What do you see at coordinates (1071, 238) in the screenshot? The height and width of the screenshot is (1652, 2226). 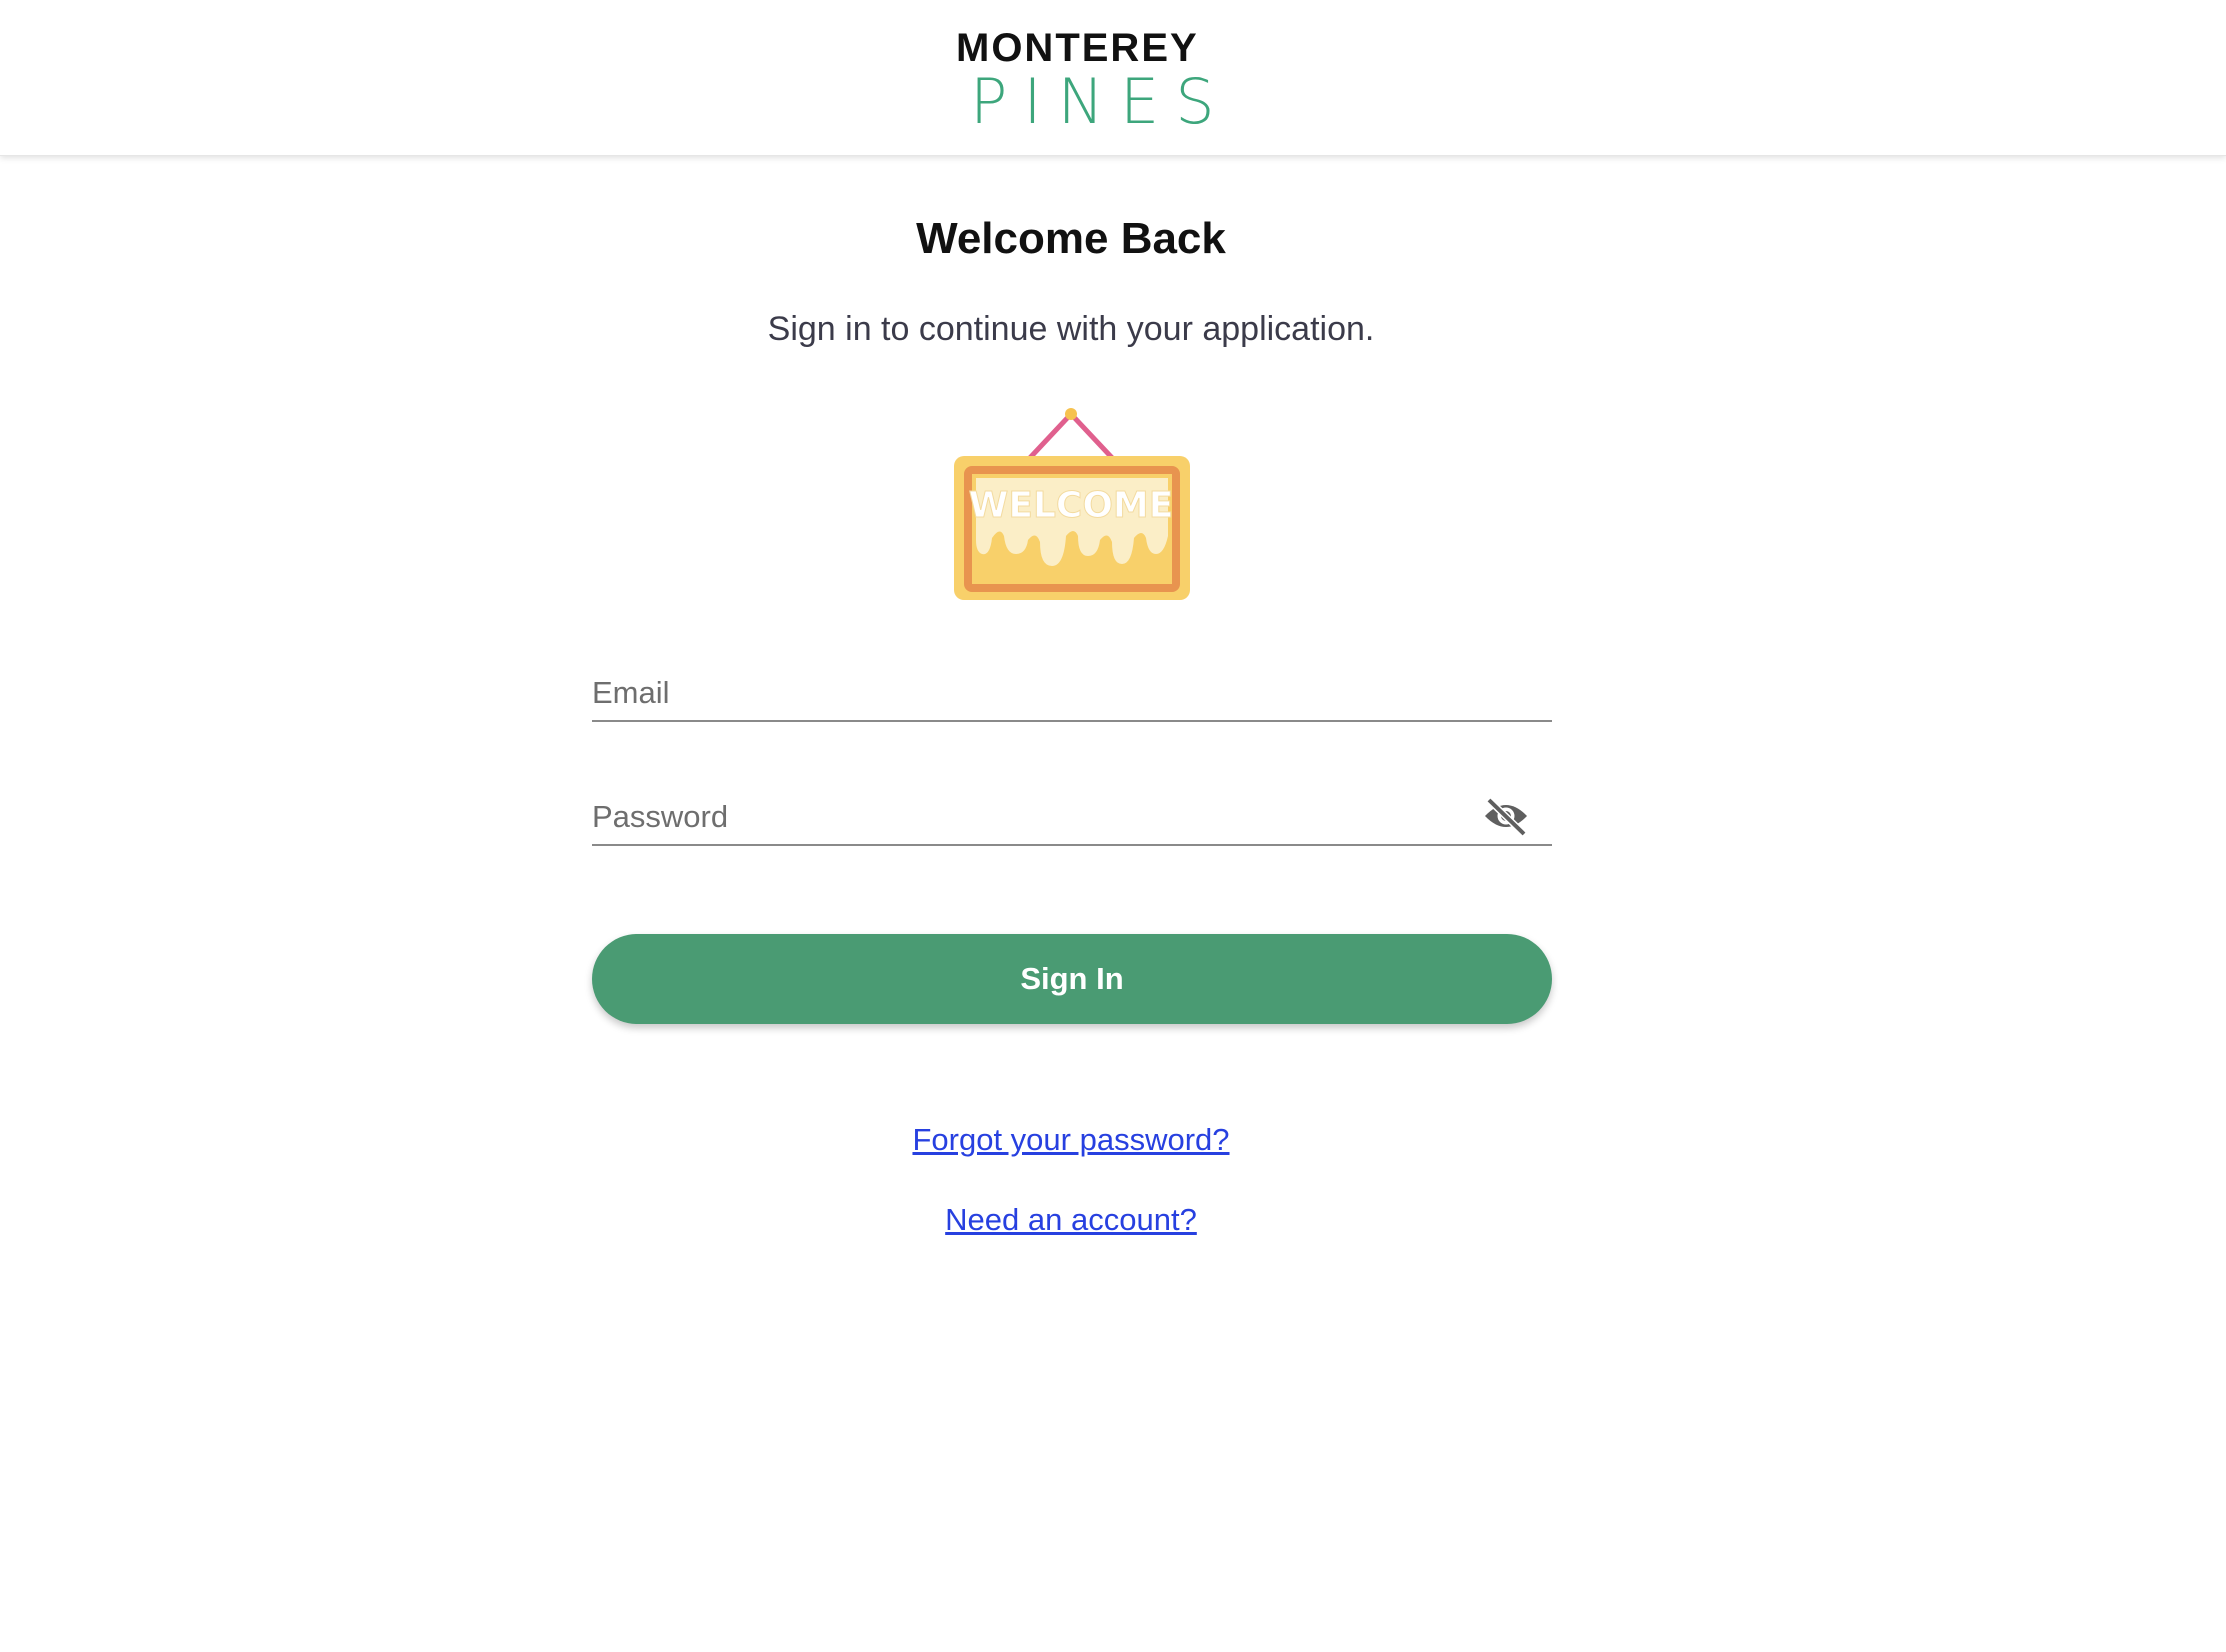 I see `page-title: Welcome Back` at bounding box center [1071, 238].